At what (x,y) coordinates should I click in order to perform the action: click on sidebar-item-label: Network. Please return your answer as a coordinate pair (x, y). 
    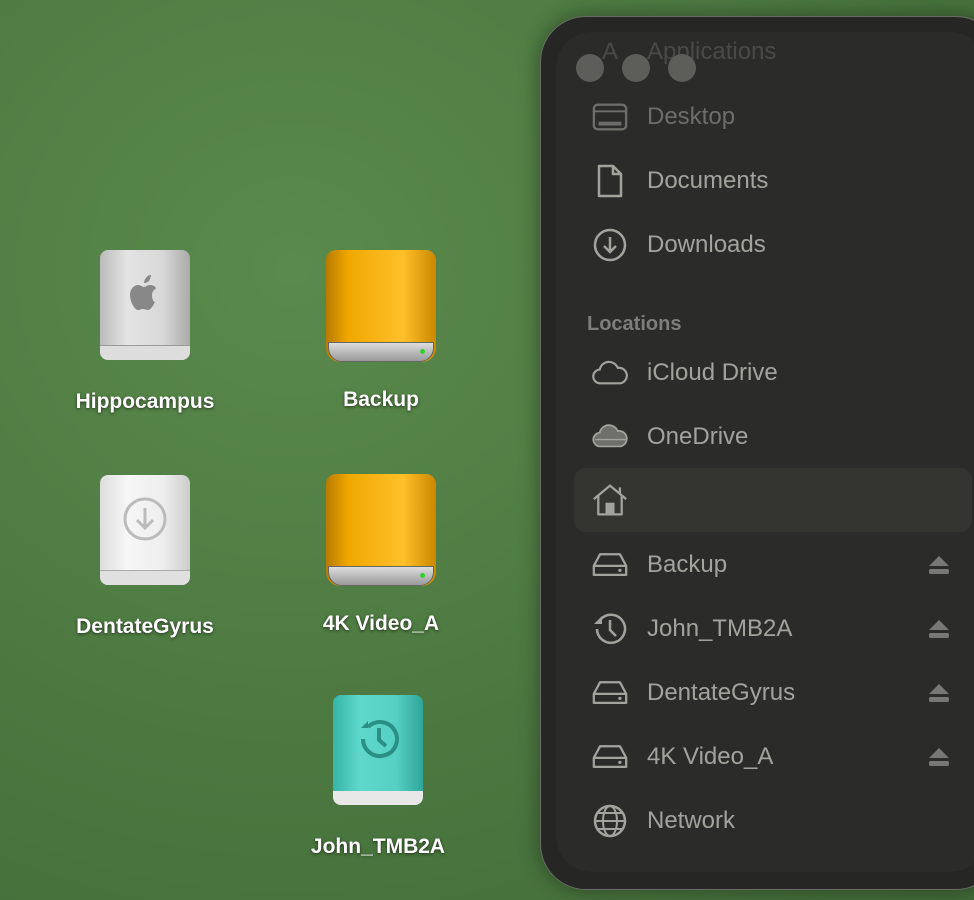
    Looking at the image, I should click on (691, 820).